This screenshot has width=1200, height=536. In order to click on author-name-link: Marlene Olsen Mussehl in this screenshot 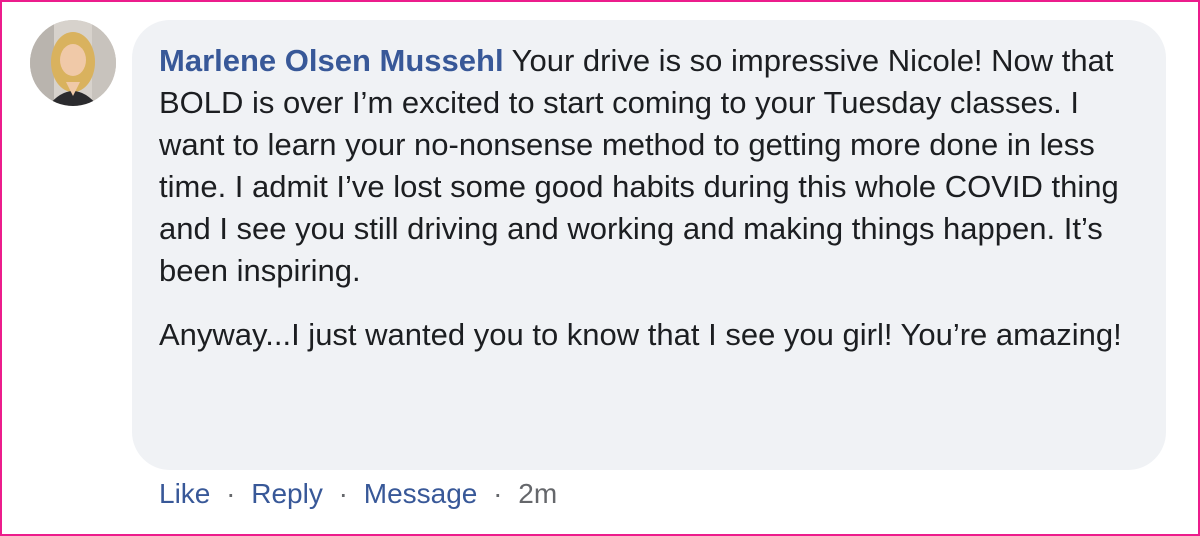, I will do `click(331, 60)`.